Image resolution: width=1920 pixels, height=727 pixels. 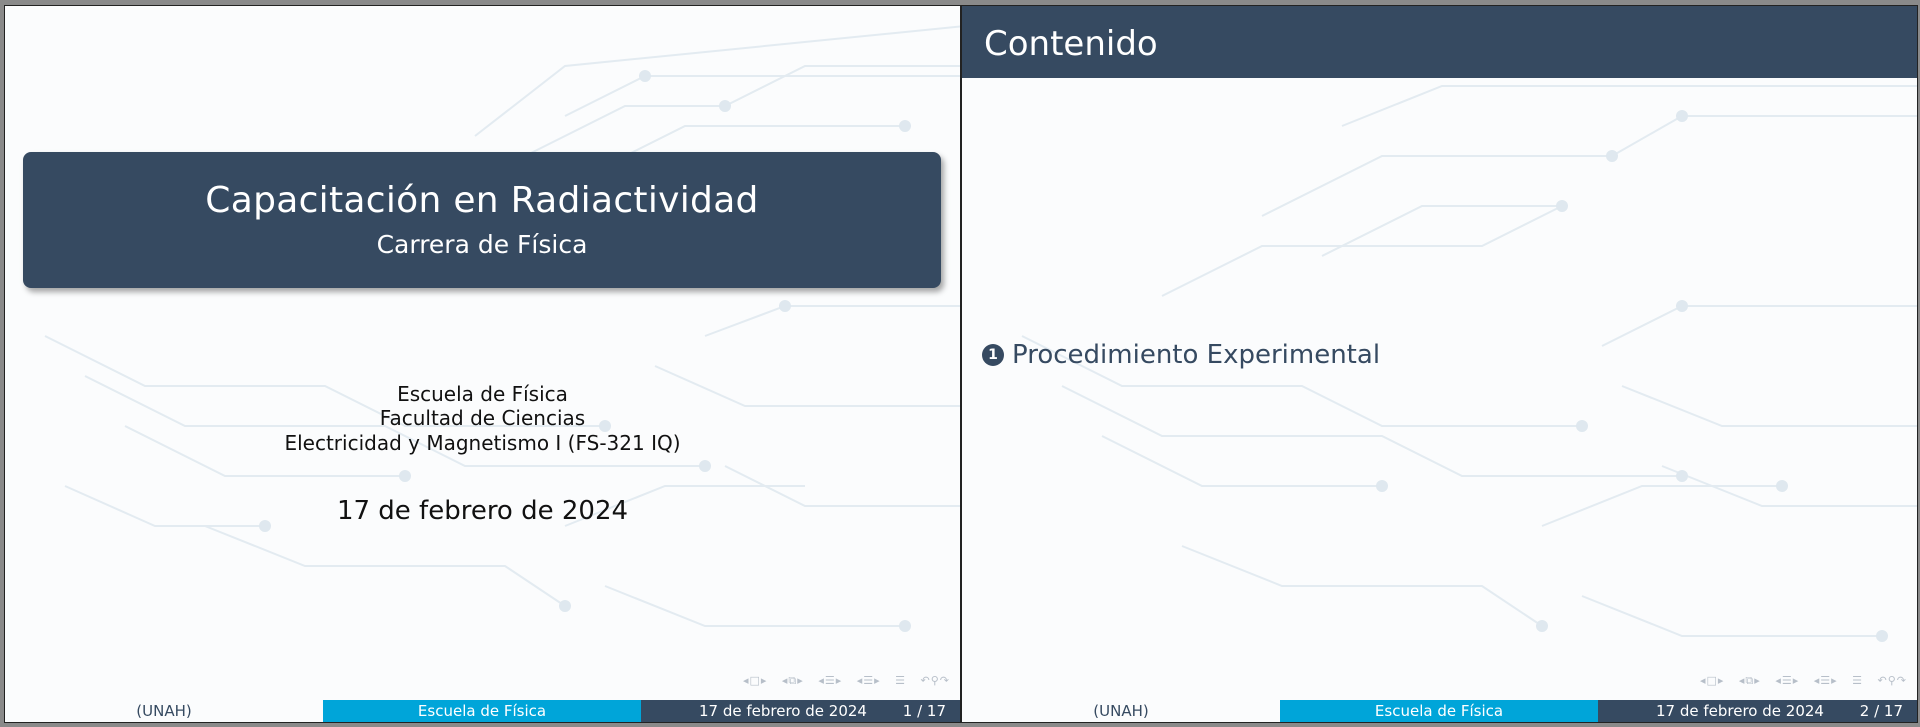 What do you see at coordinates (1881, 711) in the screenshot?
I see `footer-page-number: 2 / 17` at bounding box center [1881, 711].